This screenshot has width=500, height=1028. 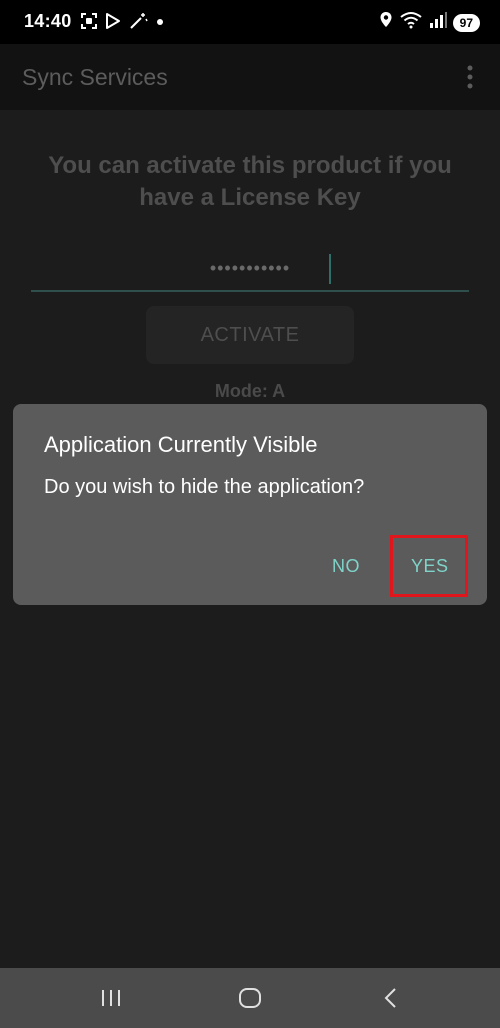 What do you see at coordinates (386, 22) in the screenshot?
I see `location-icon` at bounding box center [386, 22].